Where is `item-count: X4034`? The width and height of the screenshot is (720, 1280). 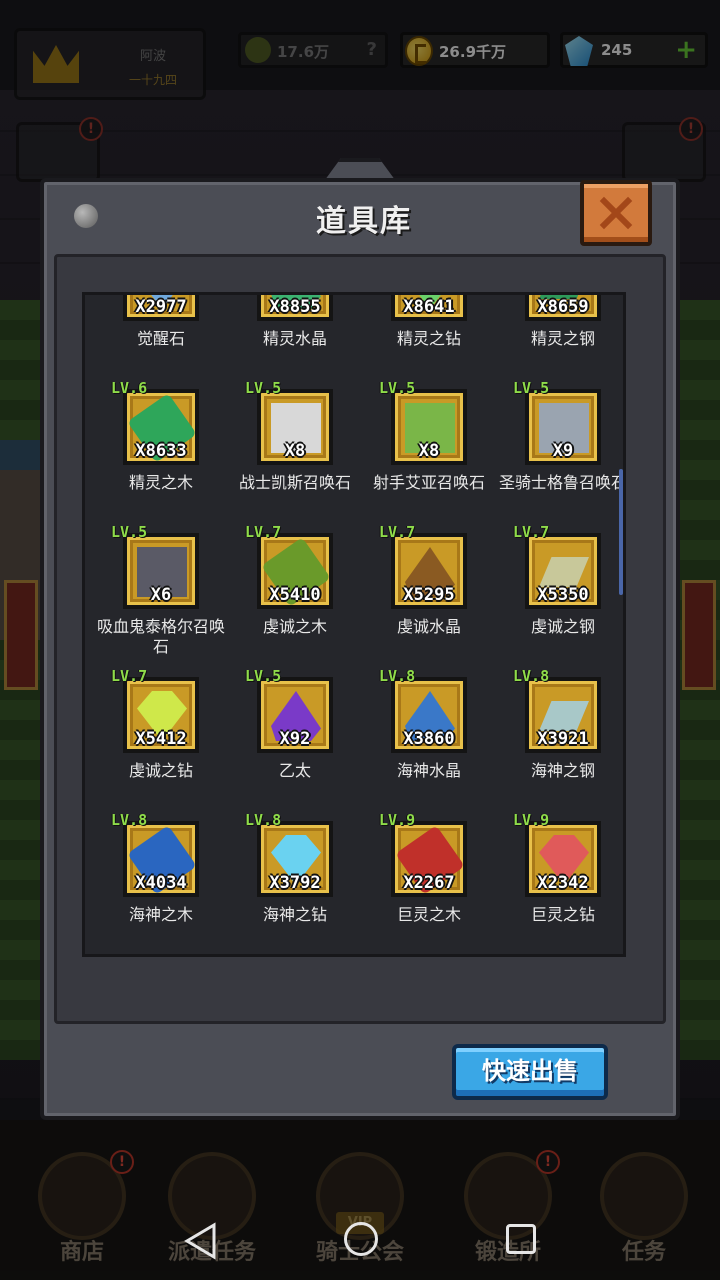
item-count: X4034 is located at coordinates (161, 883).